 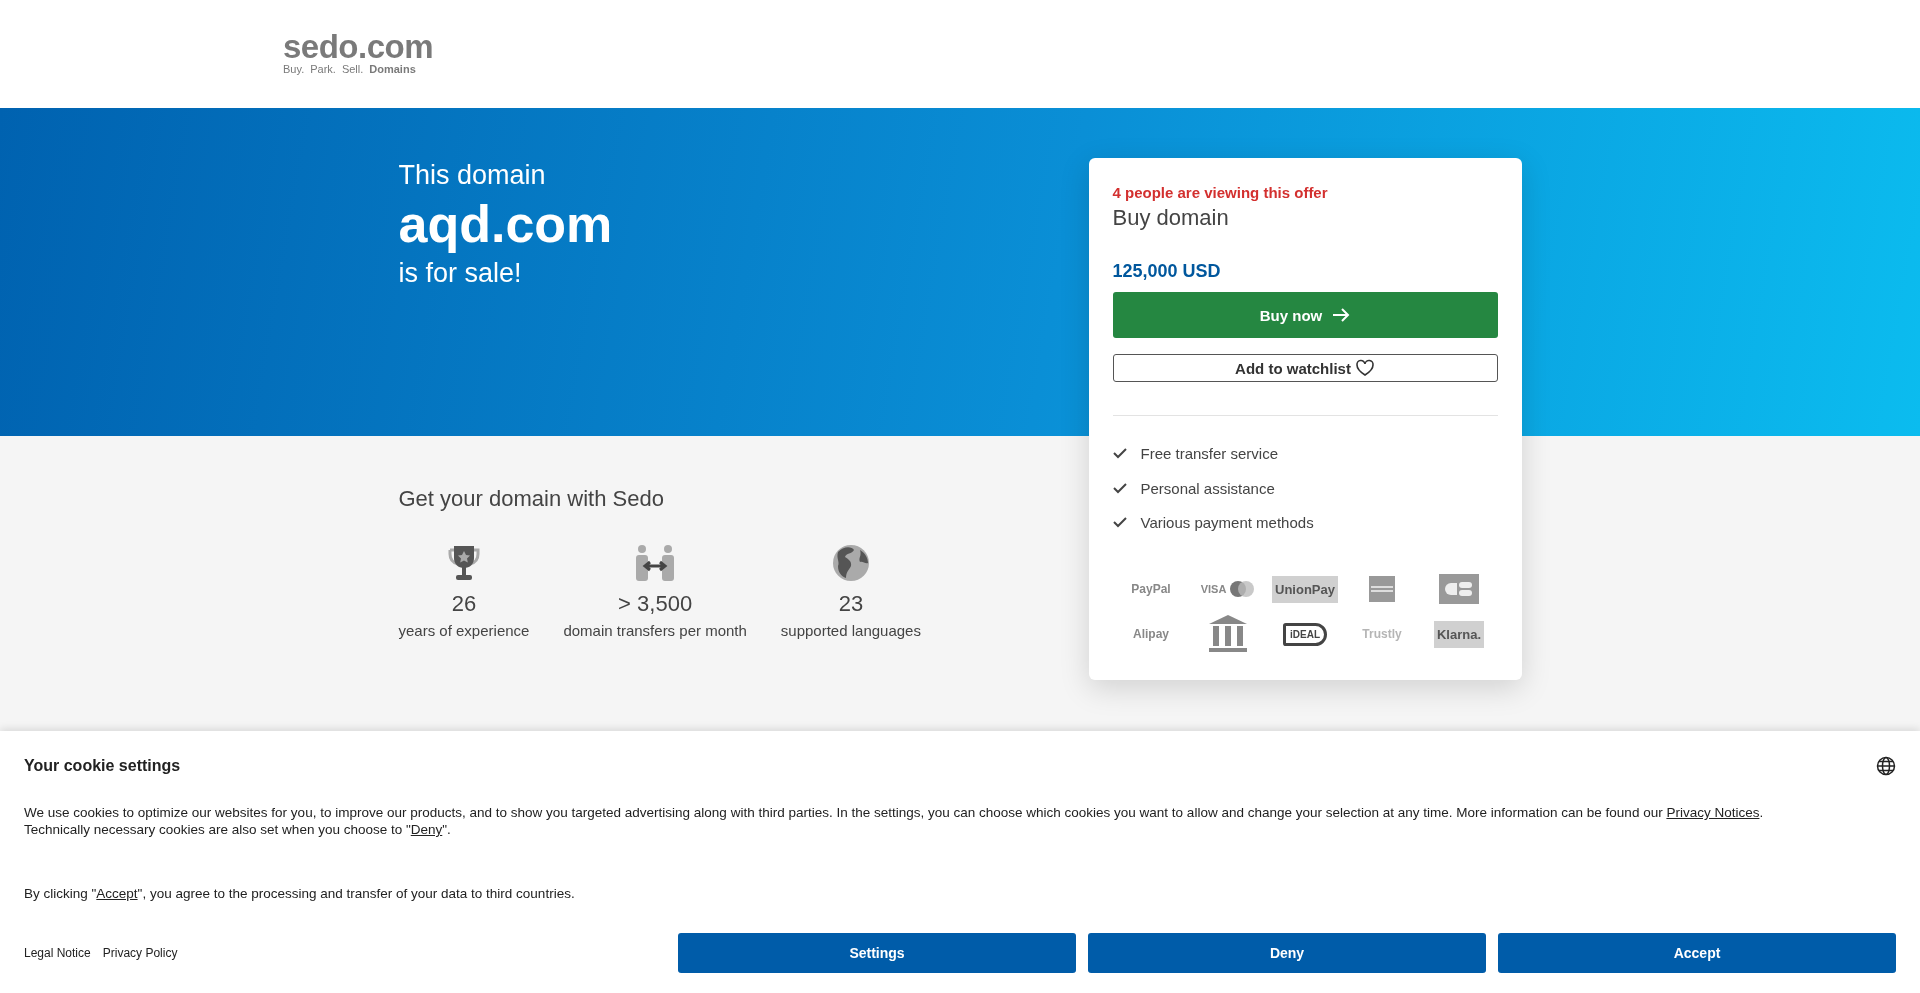 What do you see at coordinates (57, 953) in the screenshot?
I see `footer-link: Legal Notice` at bounding box center [57, 953].